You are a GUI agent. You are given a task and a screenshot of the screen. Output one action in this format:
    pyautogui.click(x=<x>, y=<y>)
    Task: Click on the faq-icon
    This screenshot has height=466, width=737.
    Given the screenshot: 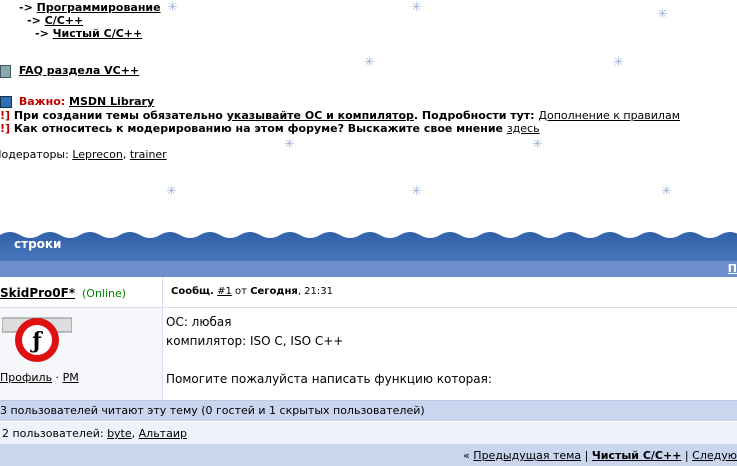 What is the action you would take?
    pyautogui.click(x=5, y=71)
    